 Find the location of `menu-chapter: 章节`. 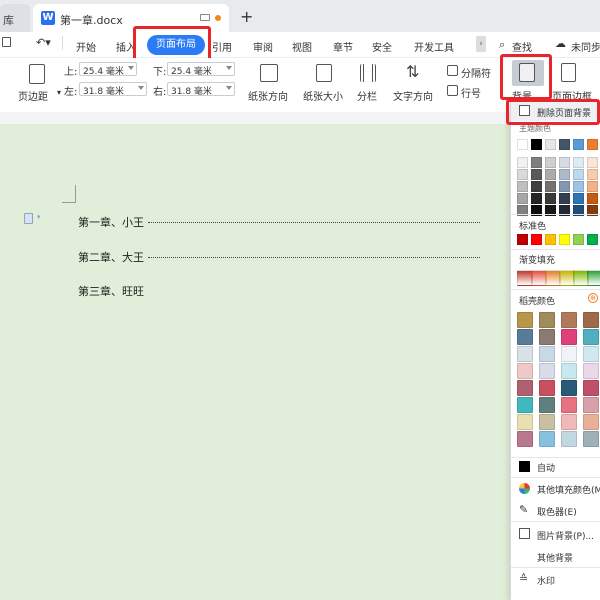

menu-chapter: 章节 is located at coordinates (343, 46).